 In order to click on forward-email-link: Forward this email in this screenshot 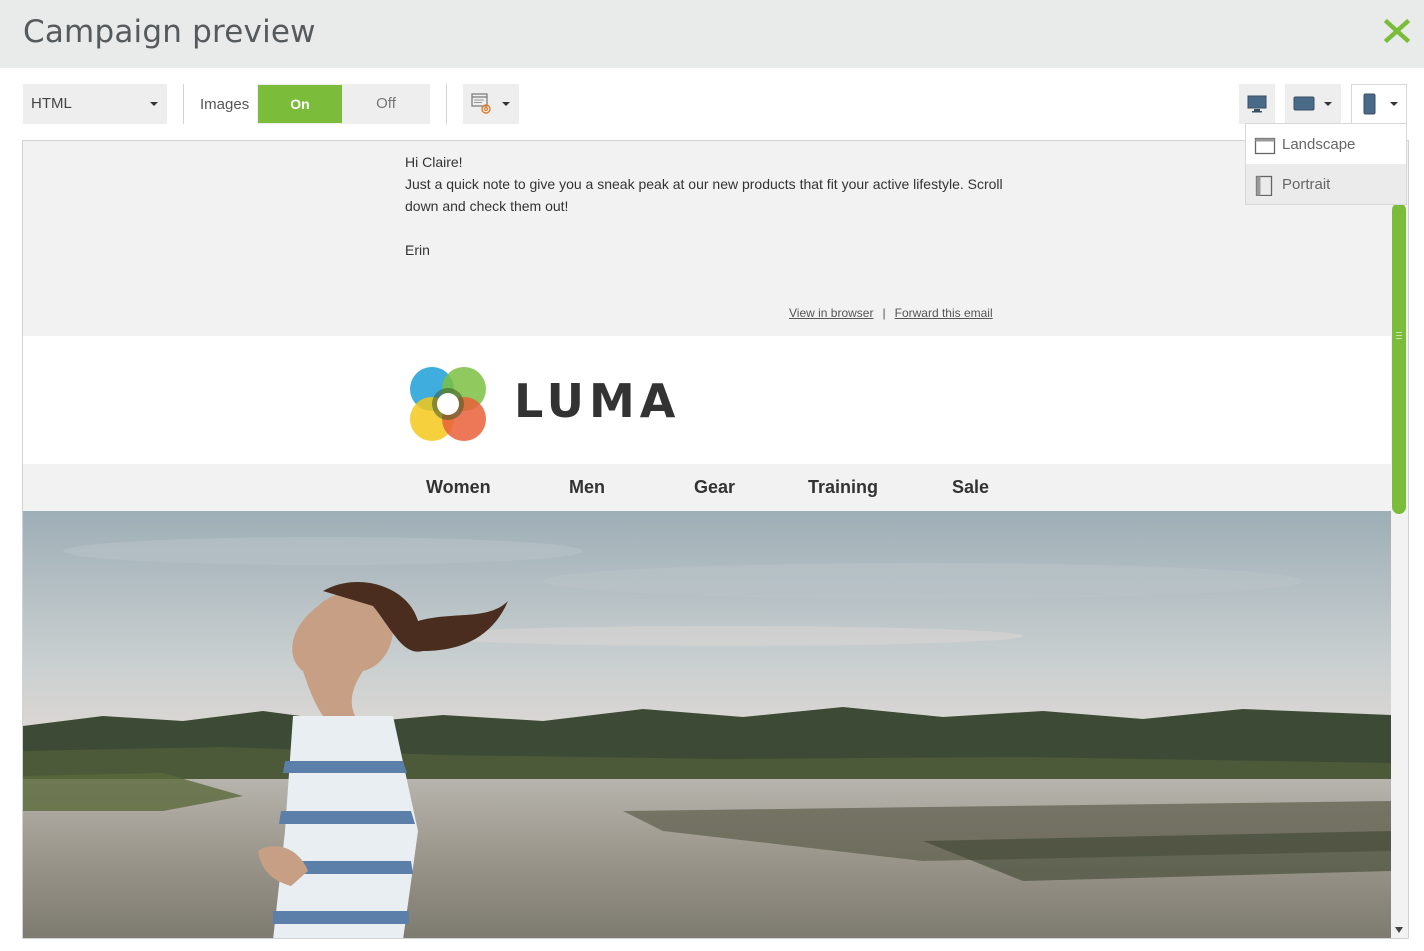, I will do `click(944, 313)`.